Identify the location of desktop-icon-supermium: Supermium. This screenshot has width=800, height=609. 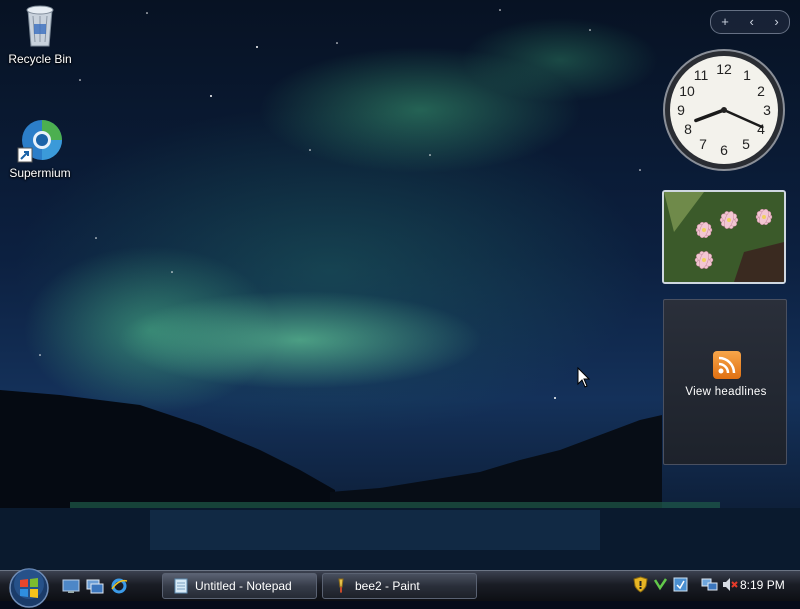
(40, 149).